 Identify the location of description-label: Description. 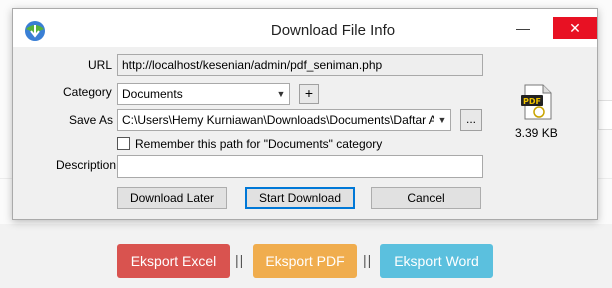
(86, 165).